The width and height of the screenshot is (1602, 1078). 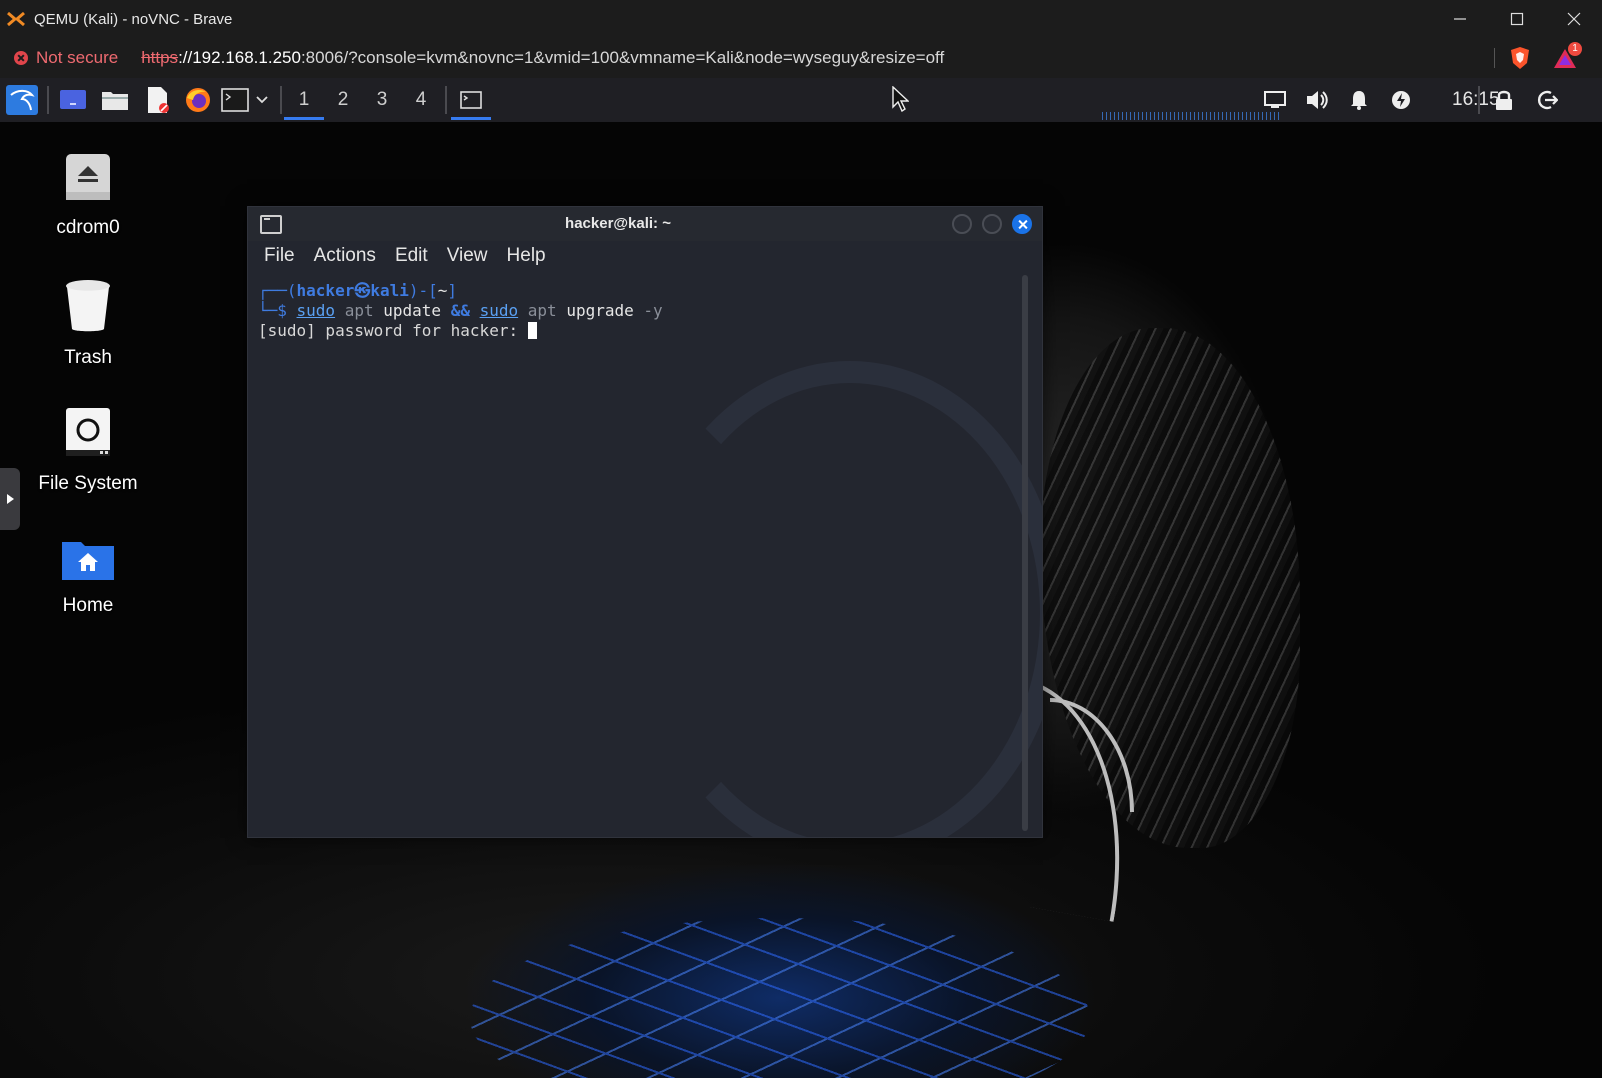 What do you see at coordinates (532, 330) in the screenshot?
I see `text-cursor` at bounding box center [532, 330].